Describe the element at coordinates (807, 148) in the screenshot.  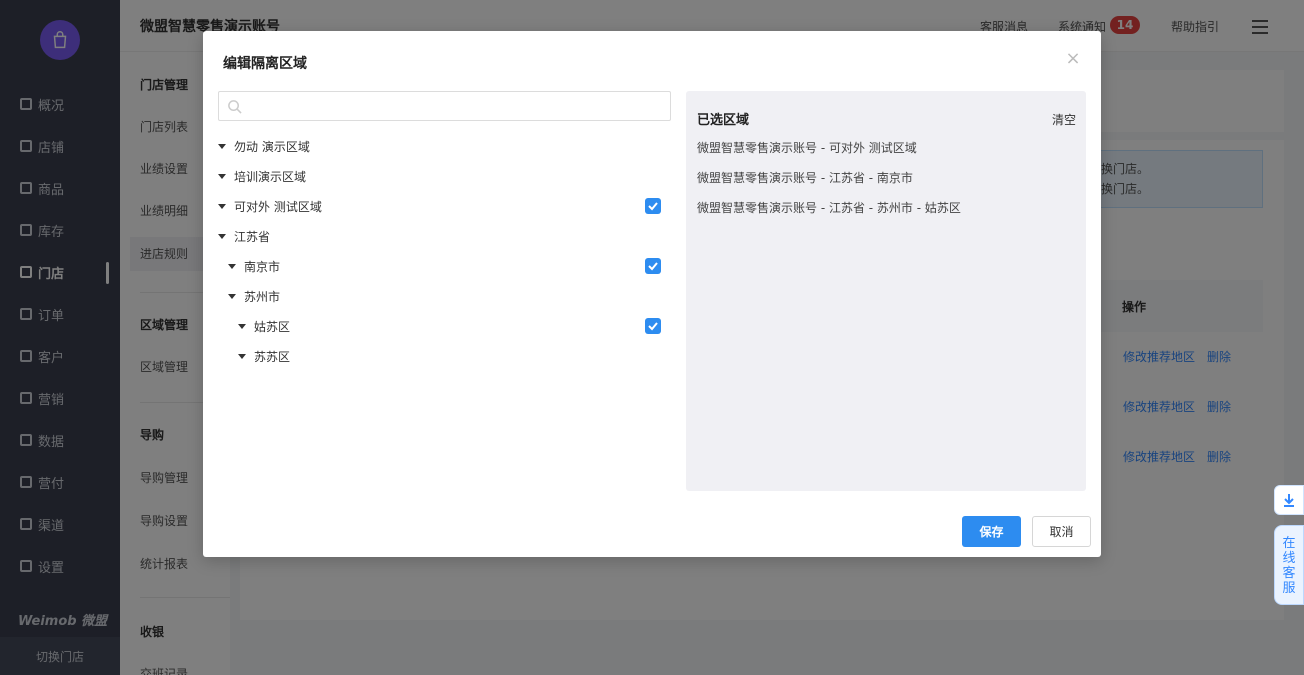
I see `selected-item: 微盟智慧零售演示账号 - 可对外 测试区域` at that location.